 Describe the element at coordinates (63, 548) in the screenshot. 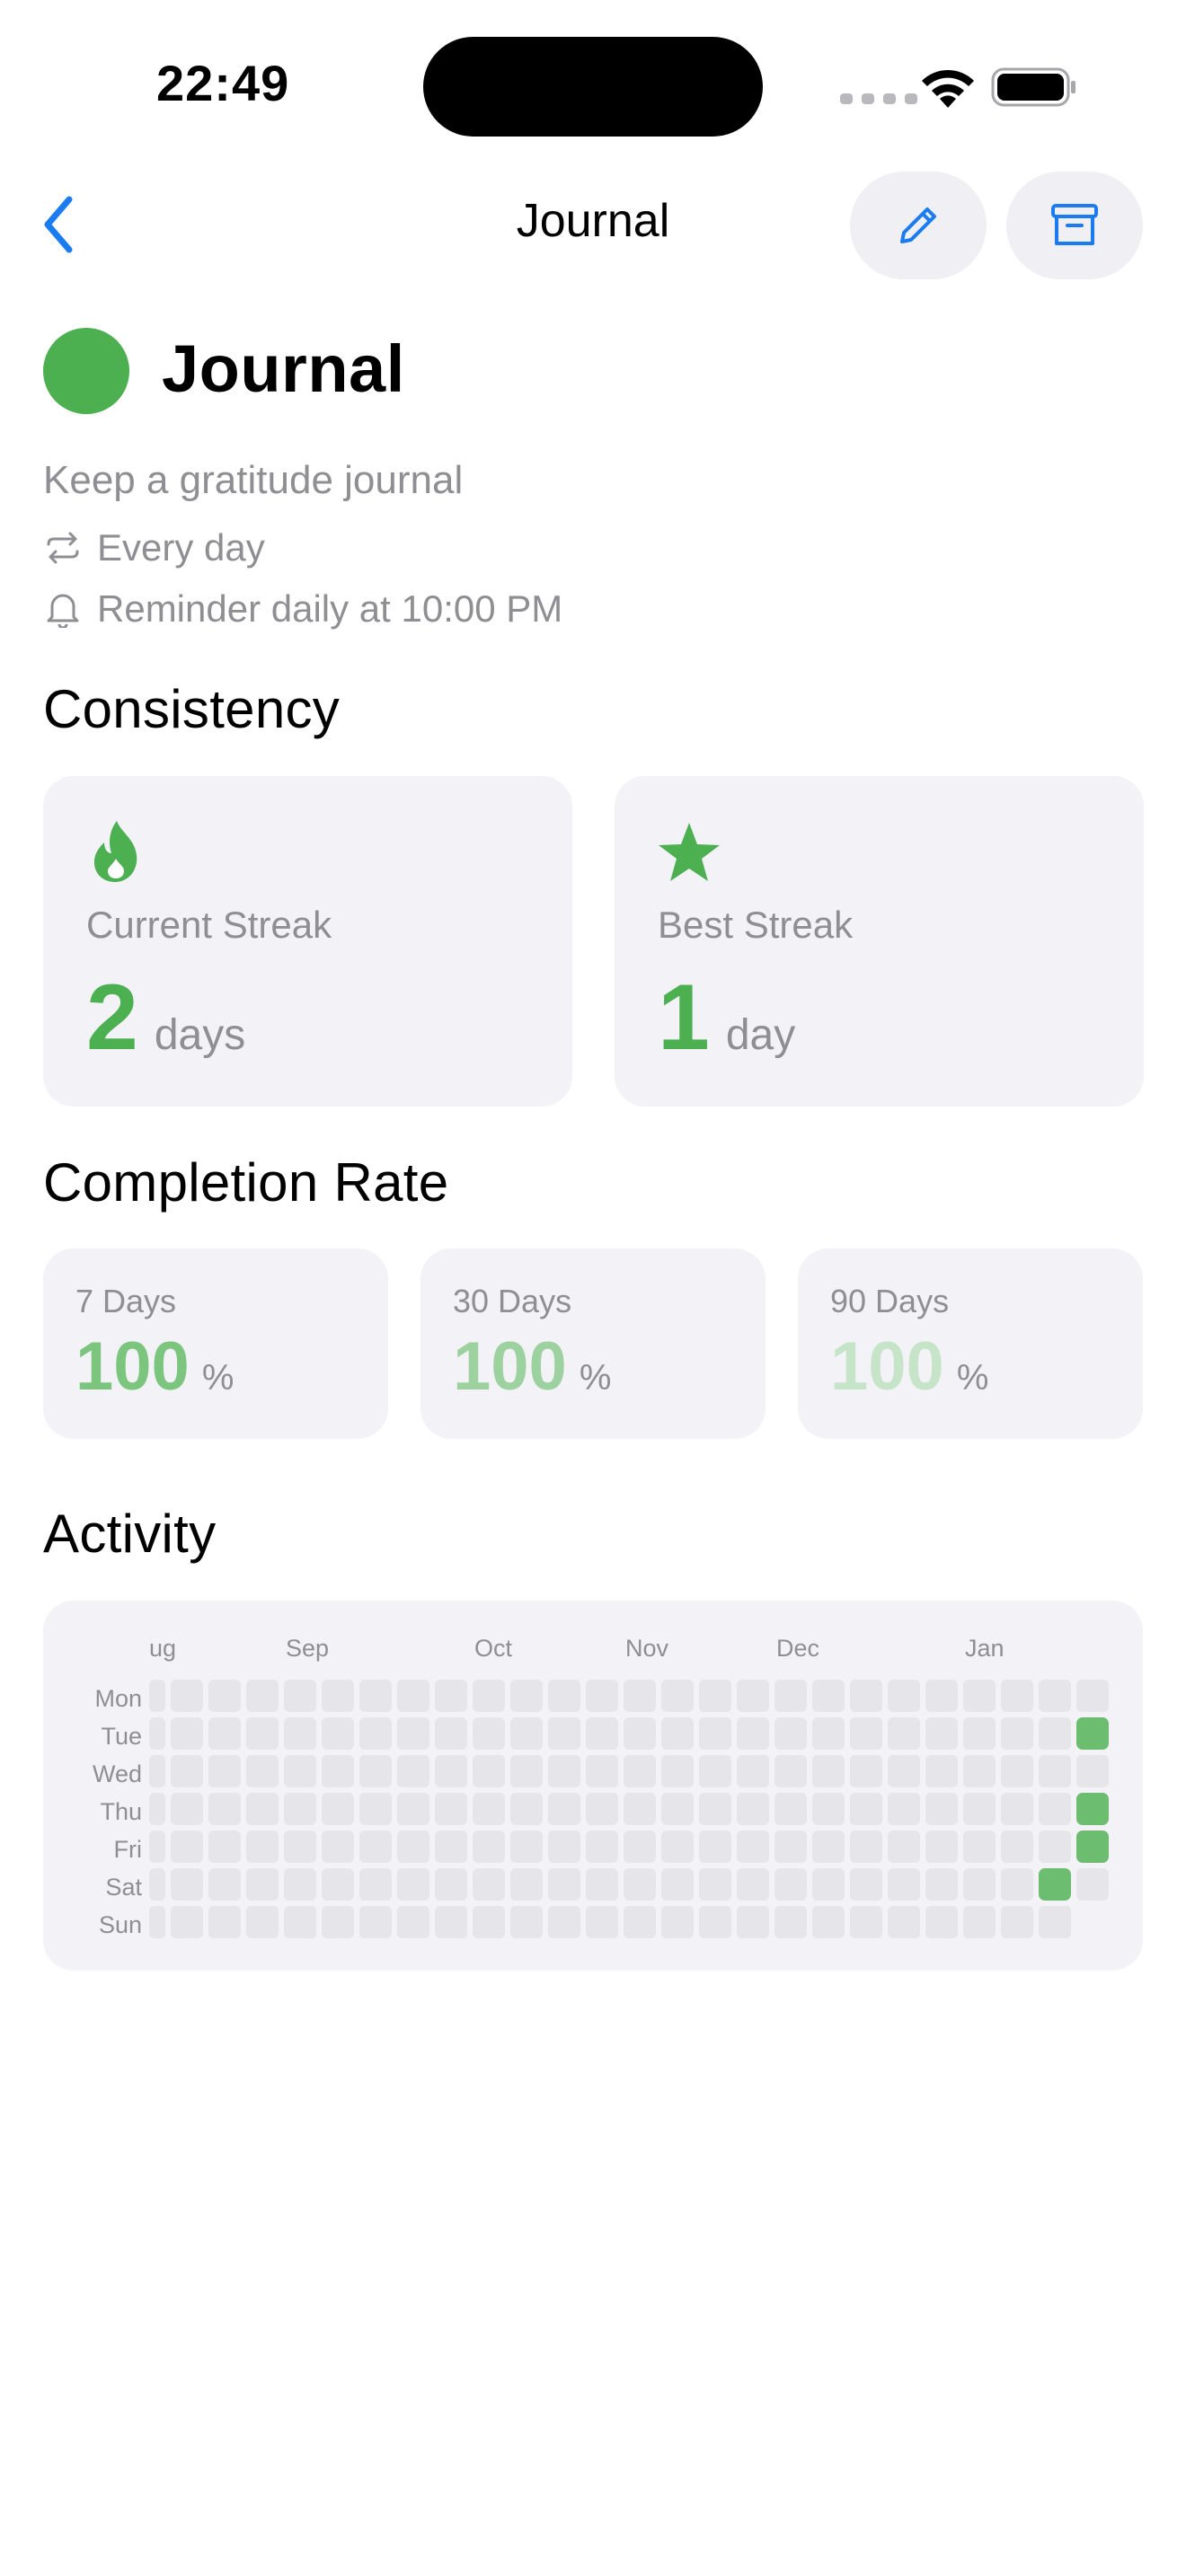

I see `repeat-icon` at that location.